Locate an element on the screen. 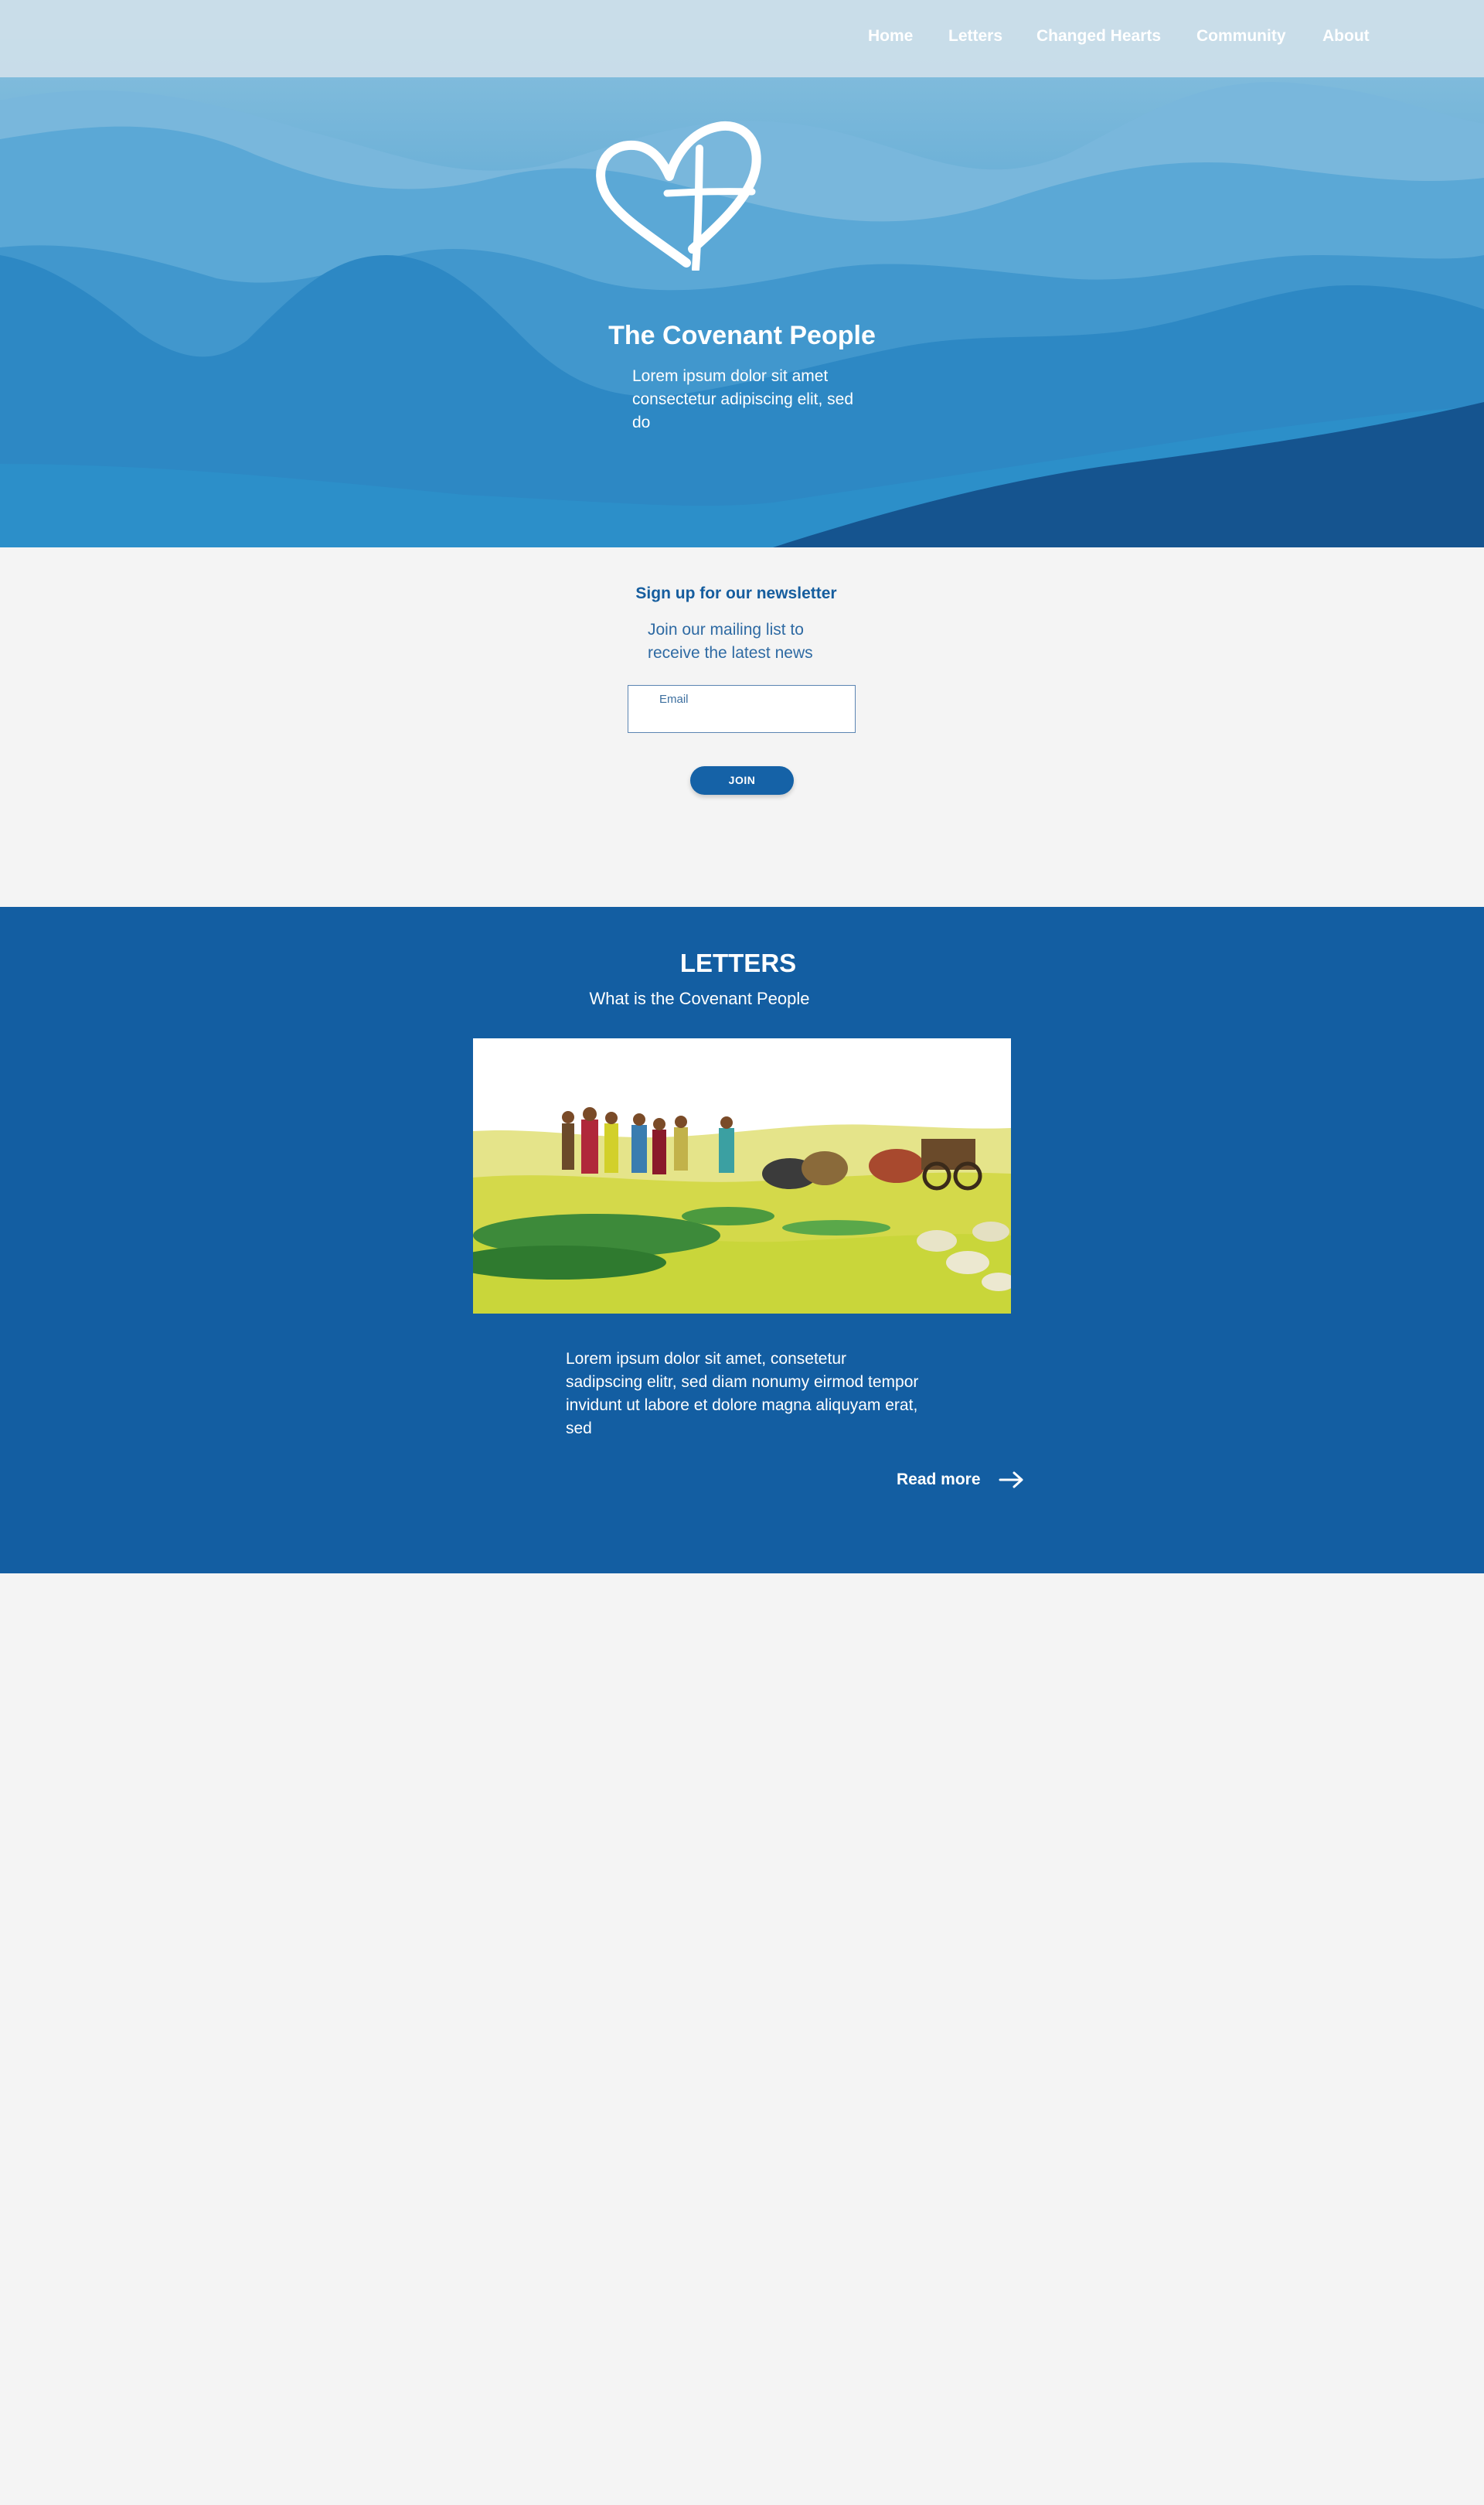 The image size is (1484, 2505). arrow-right-icon is located at coordinates (1012, 1480).